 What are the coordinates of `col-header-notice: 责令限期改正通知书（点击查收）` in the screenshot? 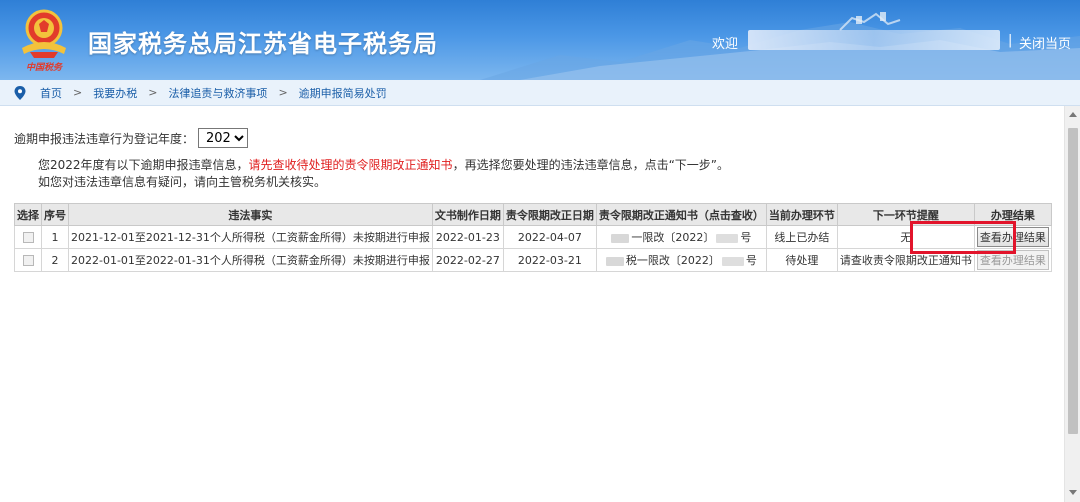 It's located at (681, 214).